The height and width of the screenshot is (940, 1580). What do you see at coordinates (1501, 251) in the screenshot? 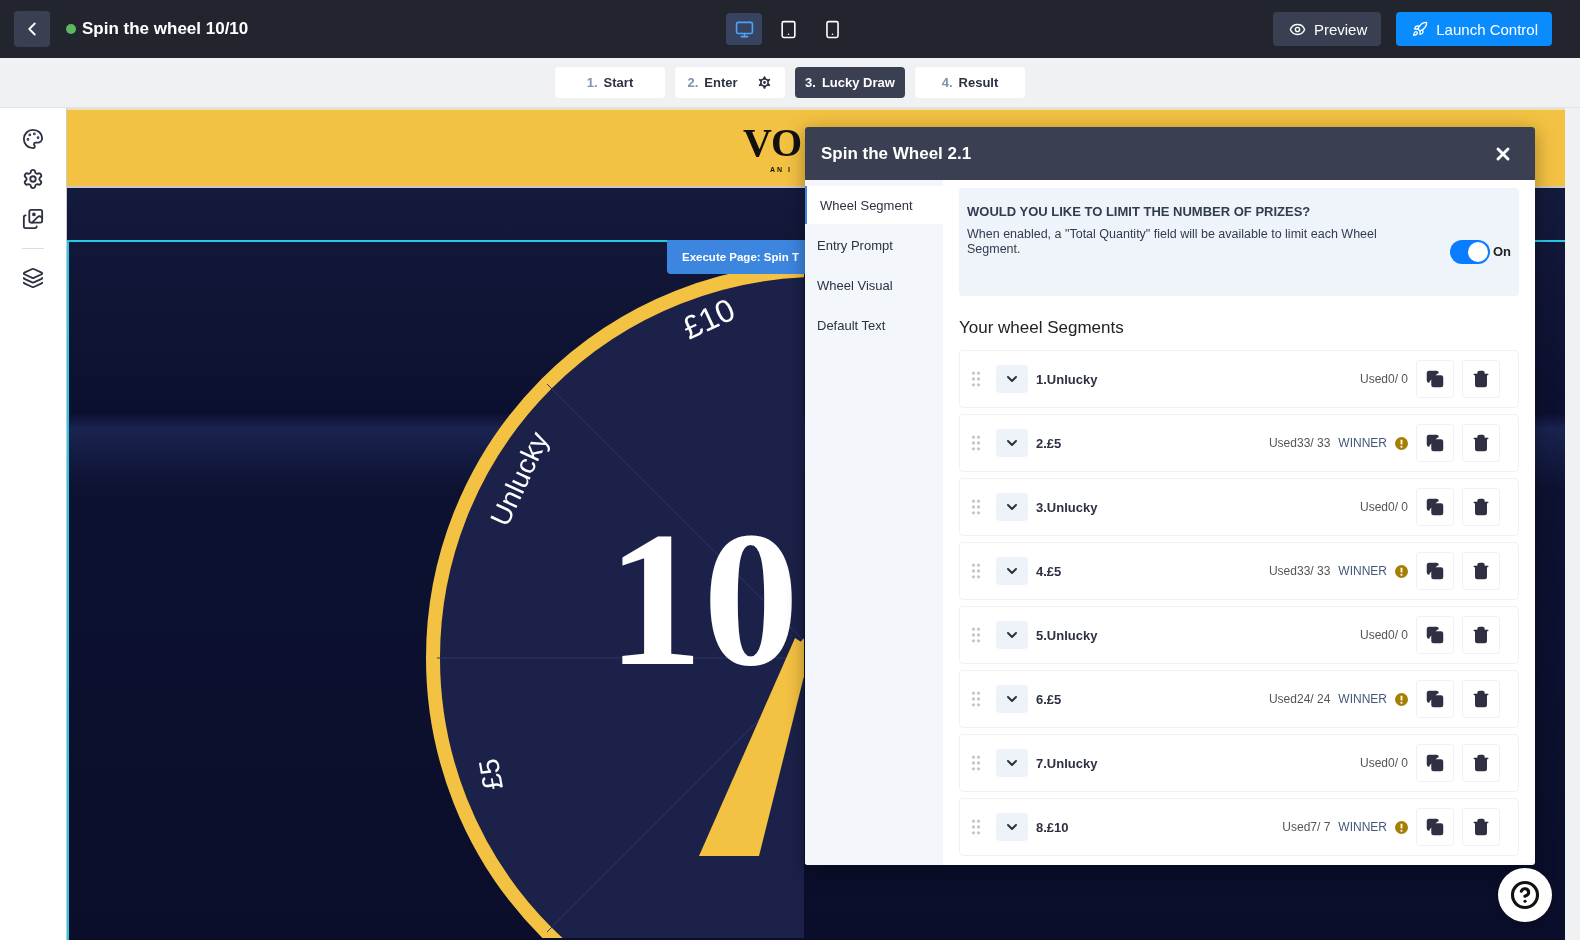
I see `toggle-label: On` at bounding box center [1501, 251].